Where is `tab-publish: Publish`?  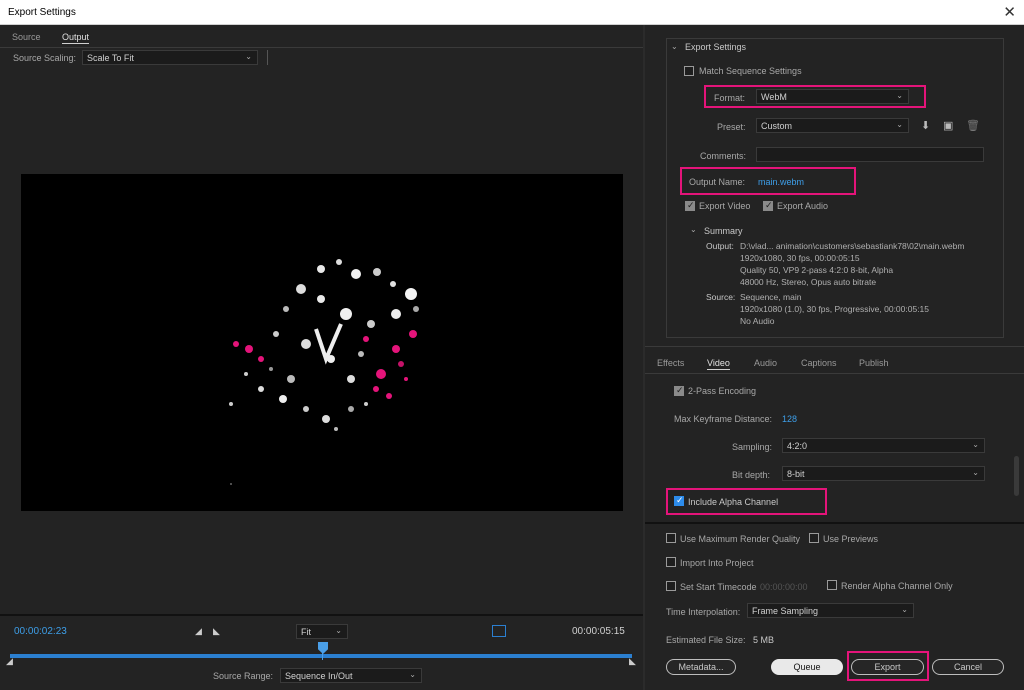 tab-publish: Publish is located at coordinates (874, 363).